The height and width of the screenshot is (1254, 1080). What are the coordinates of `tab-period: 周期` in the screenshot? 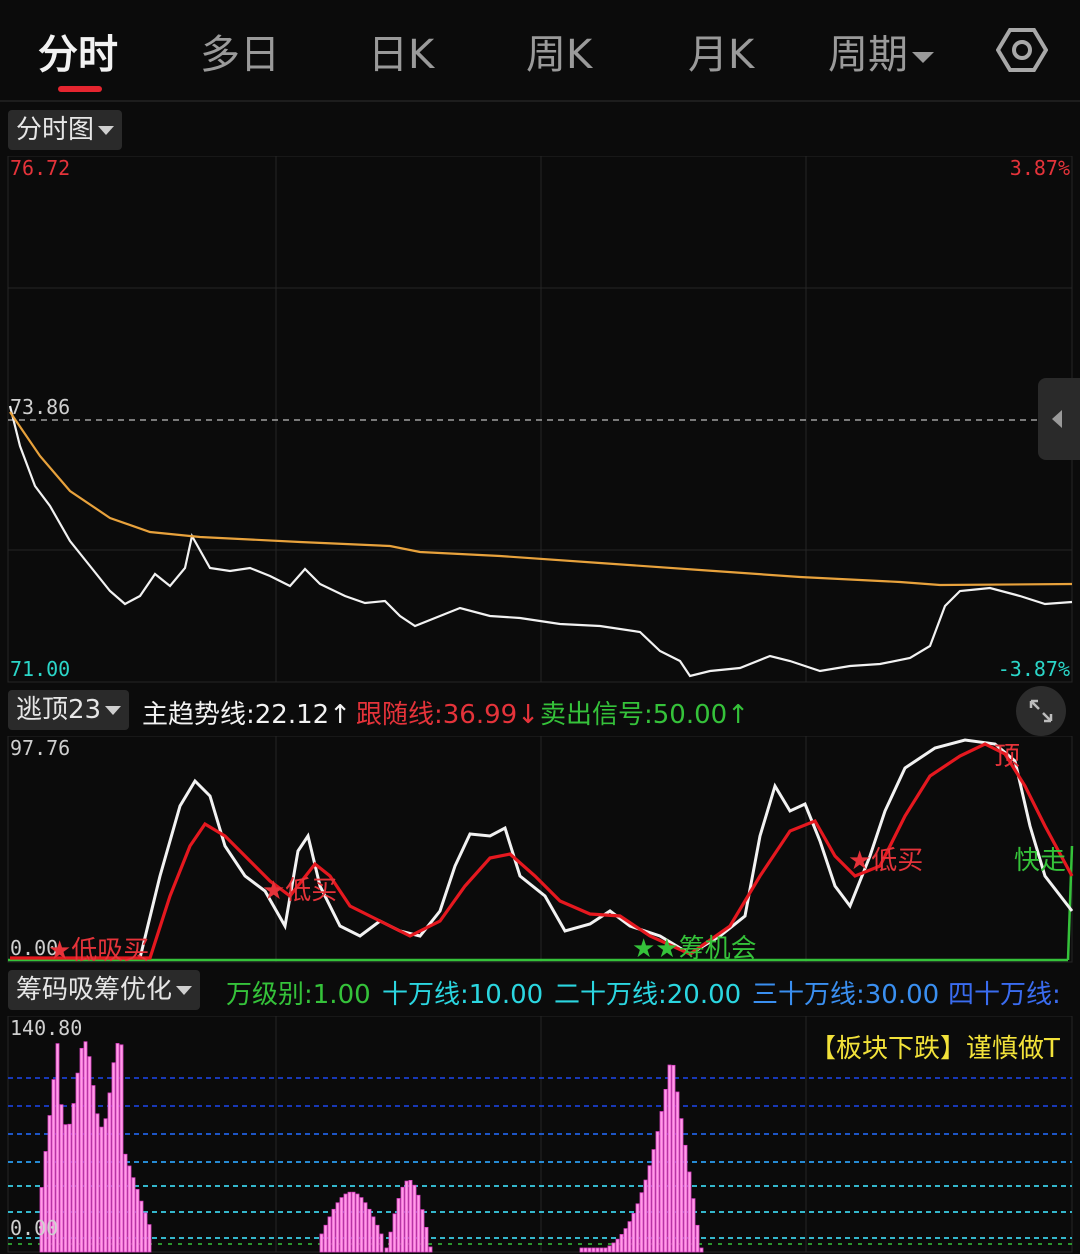 It's located at (881, 51).